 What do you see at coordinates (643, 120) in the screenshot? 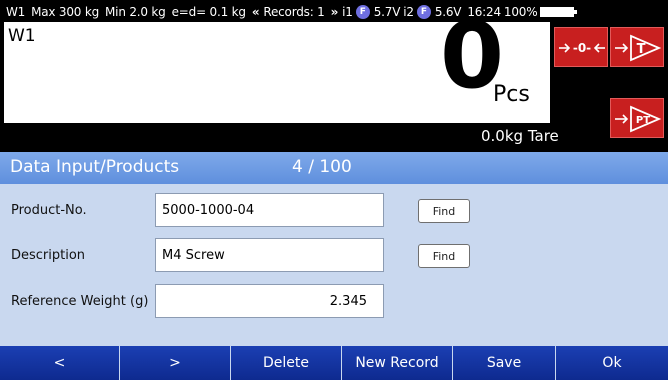
I see `preset-tare-key-label: PT` at bounding box center [643, 120].